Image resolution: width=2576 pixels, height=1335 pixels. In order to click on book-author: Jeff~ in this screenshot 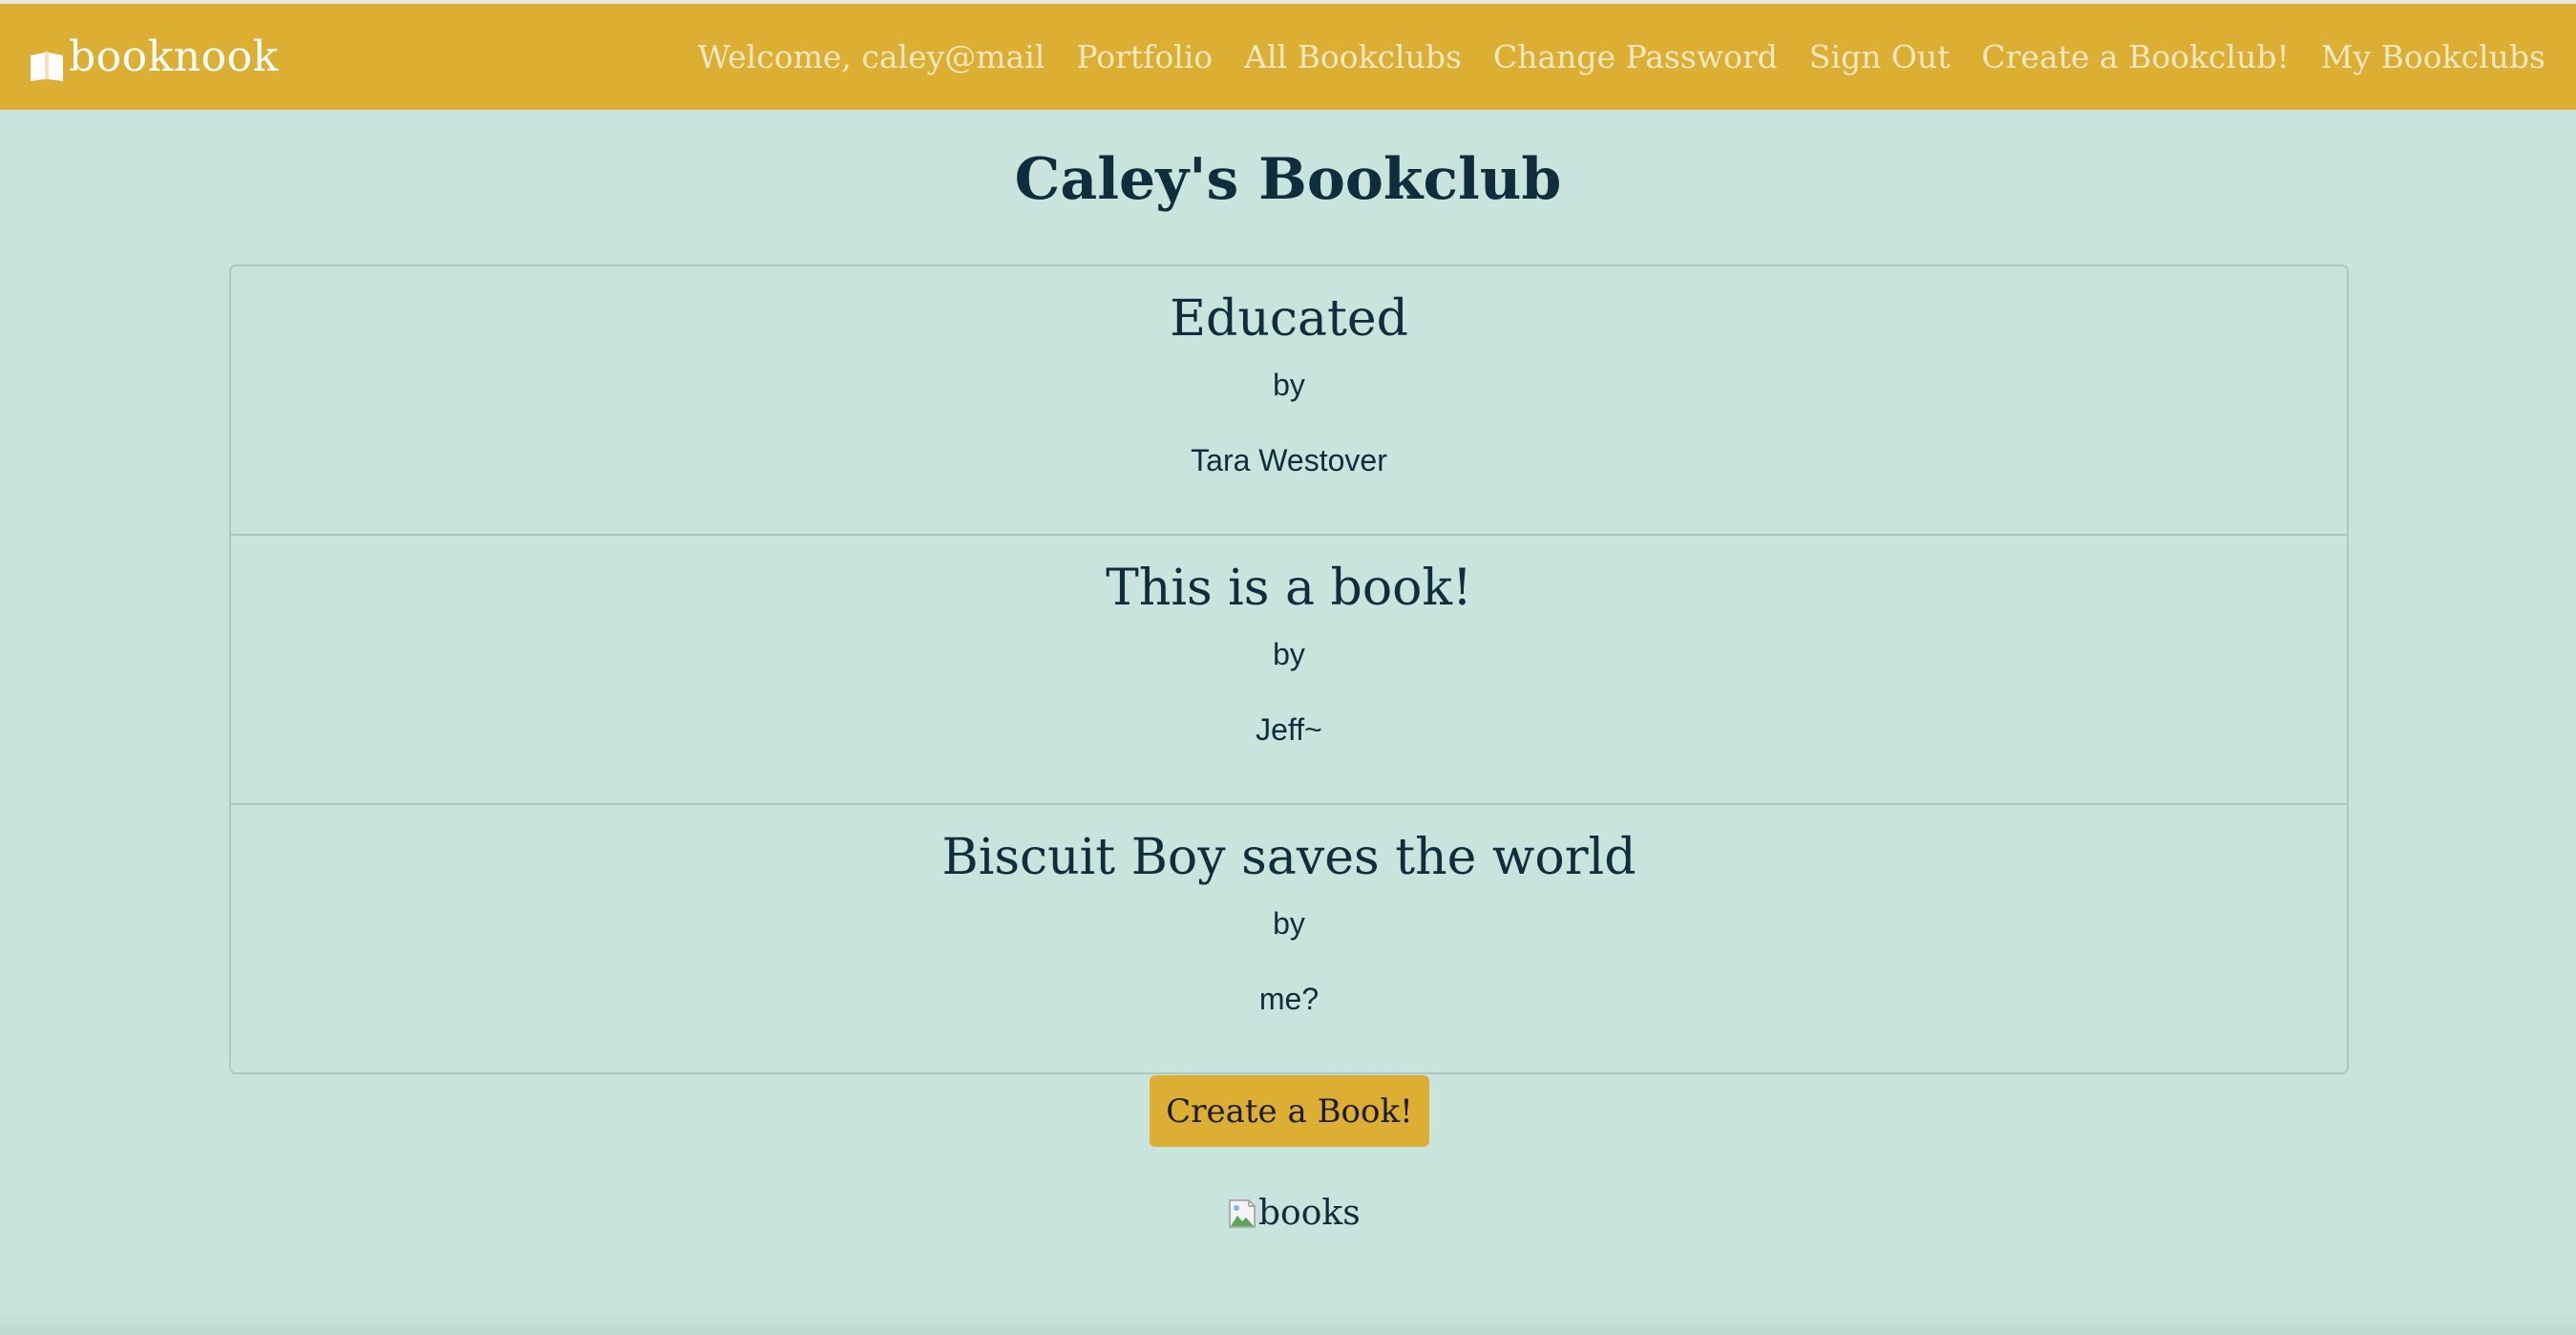, I will do `click(1289, 729)`.